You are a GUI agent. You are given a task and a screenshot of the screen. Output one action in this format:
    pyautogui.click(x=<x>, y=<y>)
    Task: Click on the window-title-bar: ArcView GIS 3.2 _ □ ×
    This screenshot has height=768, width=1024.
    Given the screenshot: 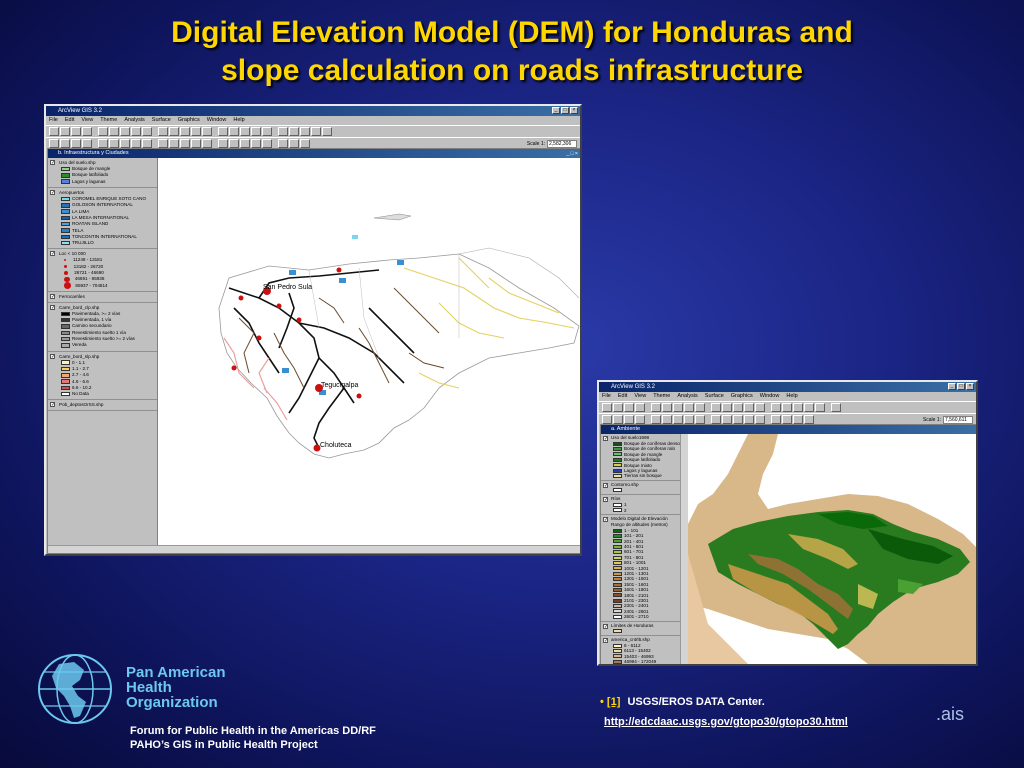 What is the action you would take?
    pyautogui.click(x=313, y=111)
    